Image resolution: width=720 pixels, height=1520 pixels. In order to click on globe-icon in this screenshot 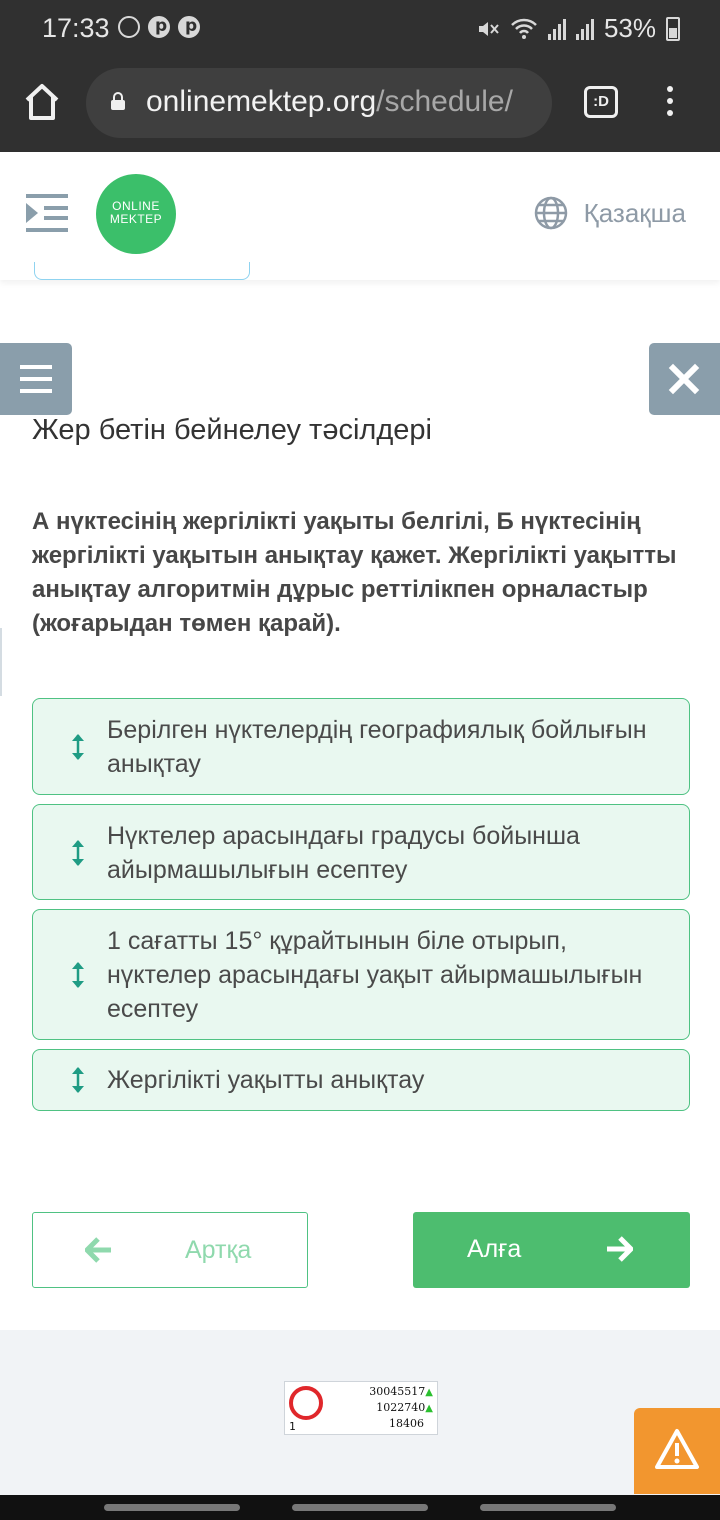, I will do `click(550, 213)`.